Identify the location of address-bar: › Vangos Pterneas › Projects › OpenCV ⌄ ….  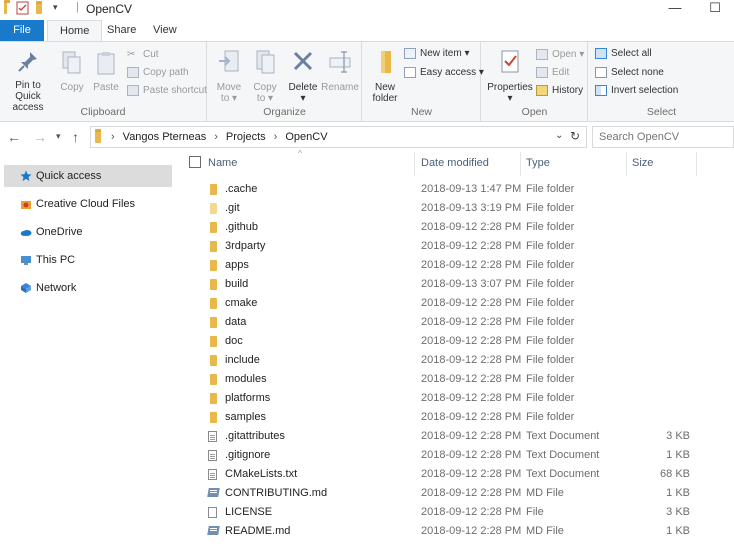
(338, 137).